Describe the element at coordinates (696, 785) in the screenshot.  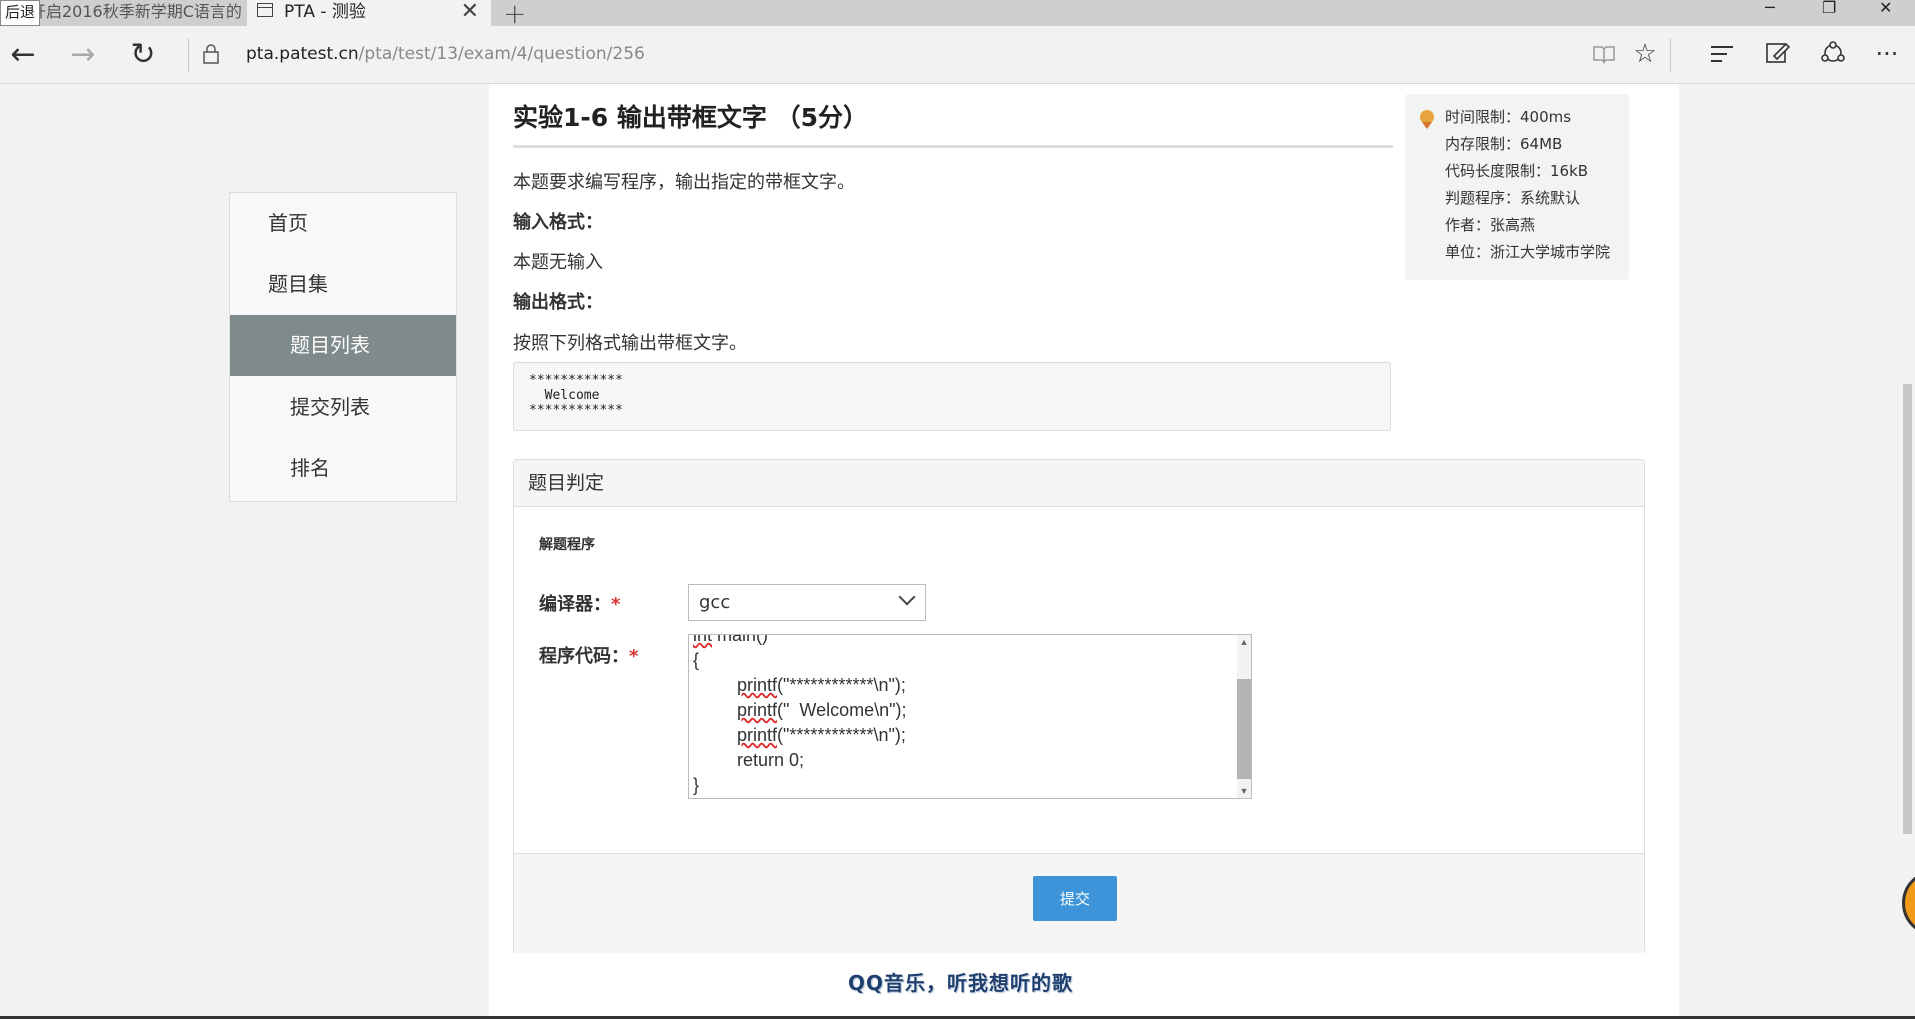
I see `code-line: }` at that location.